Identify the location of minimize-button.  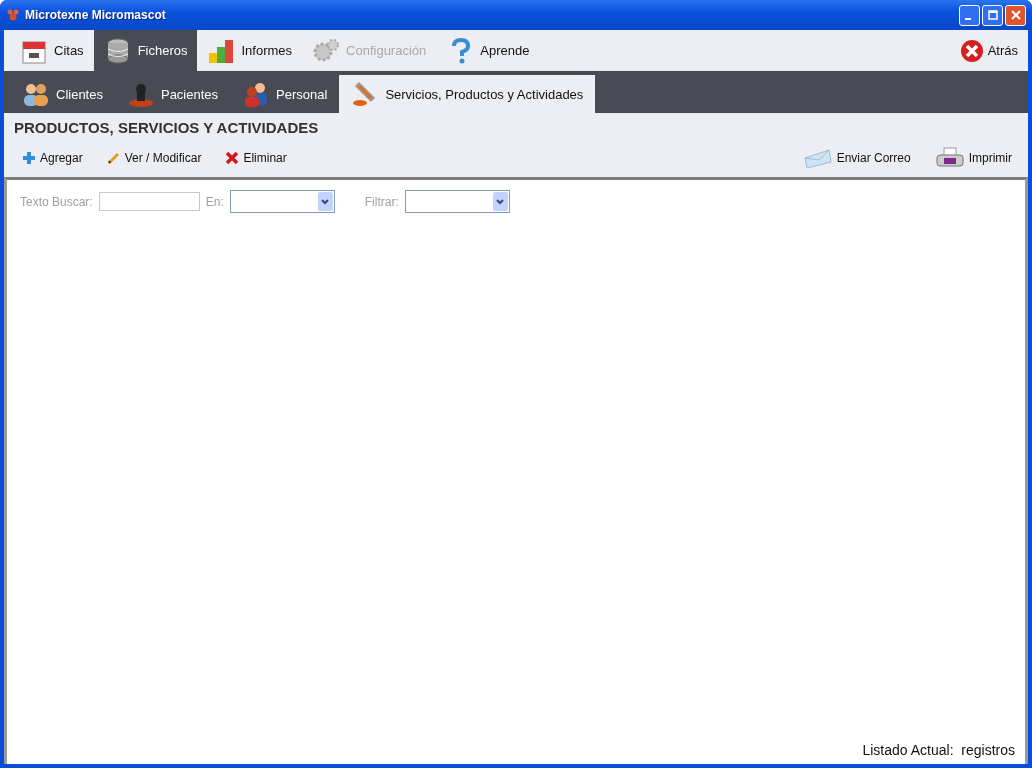
(969, 15).